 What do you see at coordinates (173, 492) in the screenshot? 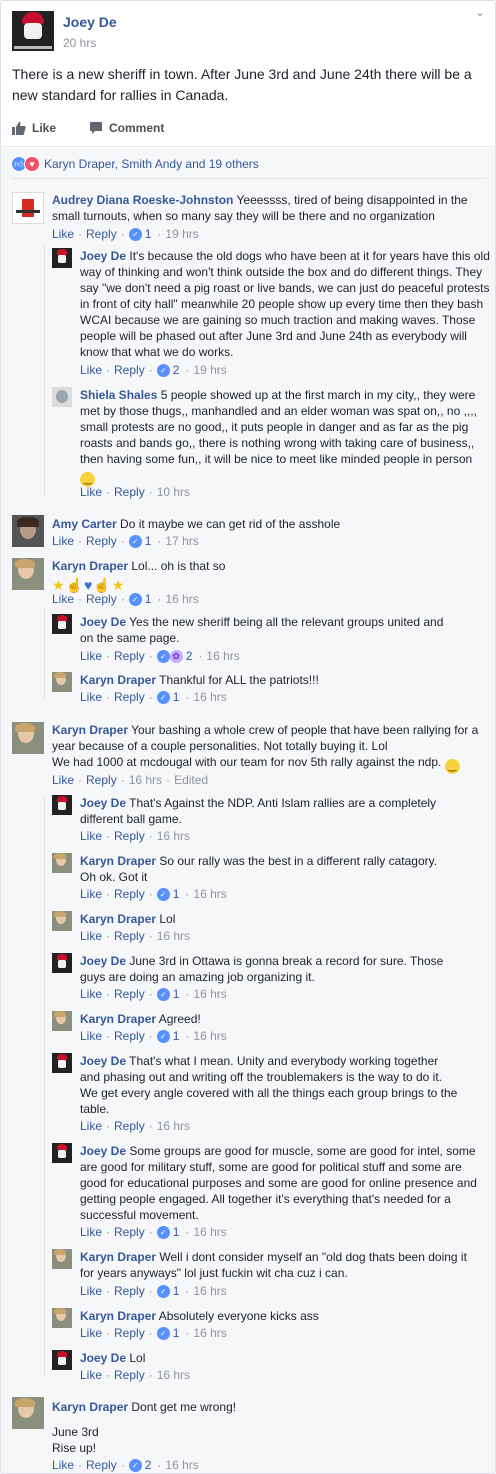
I see `comment-time: 10 hrs` at bounding box center [173, 492].